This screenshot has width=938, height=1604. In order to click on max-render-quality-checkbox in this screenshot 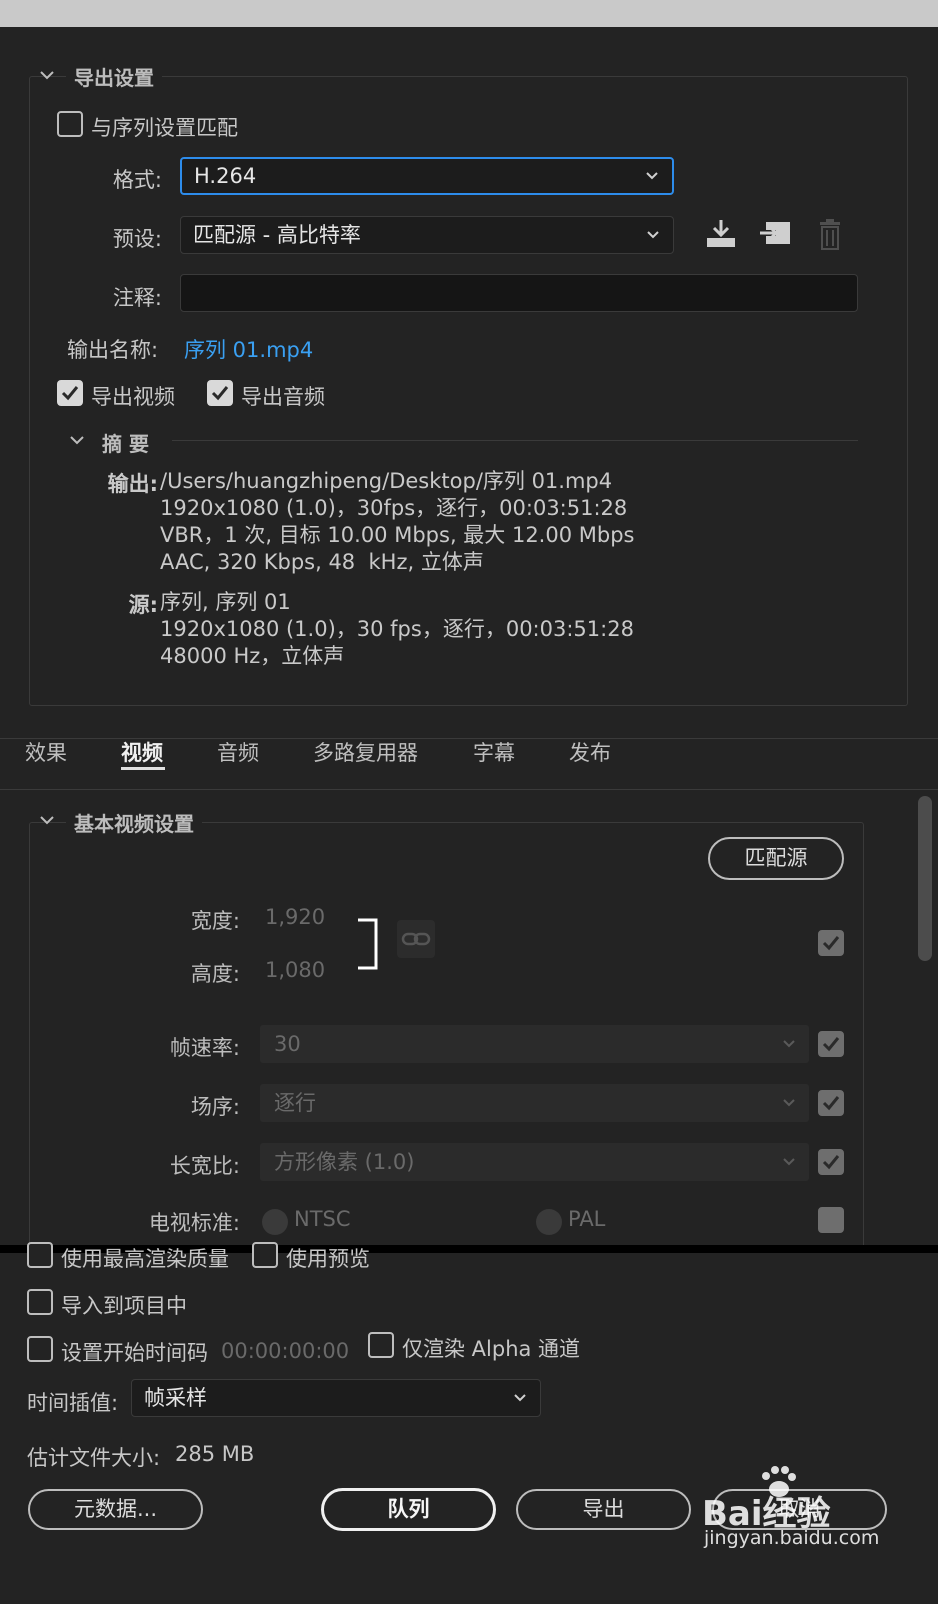, I will do `click(40, 1255)`.